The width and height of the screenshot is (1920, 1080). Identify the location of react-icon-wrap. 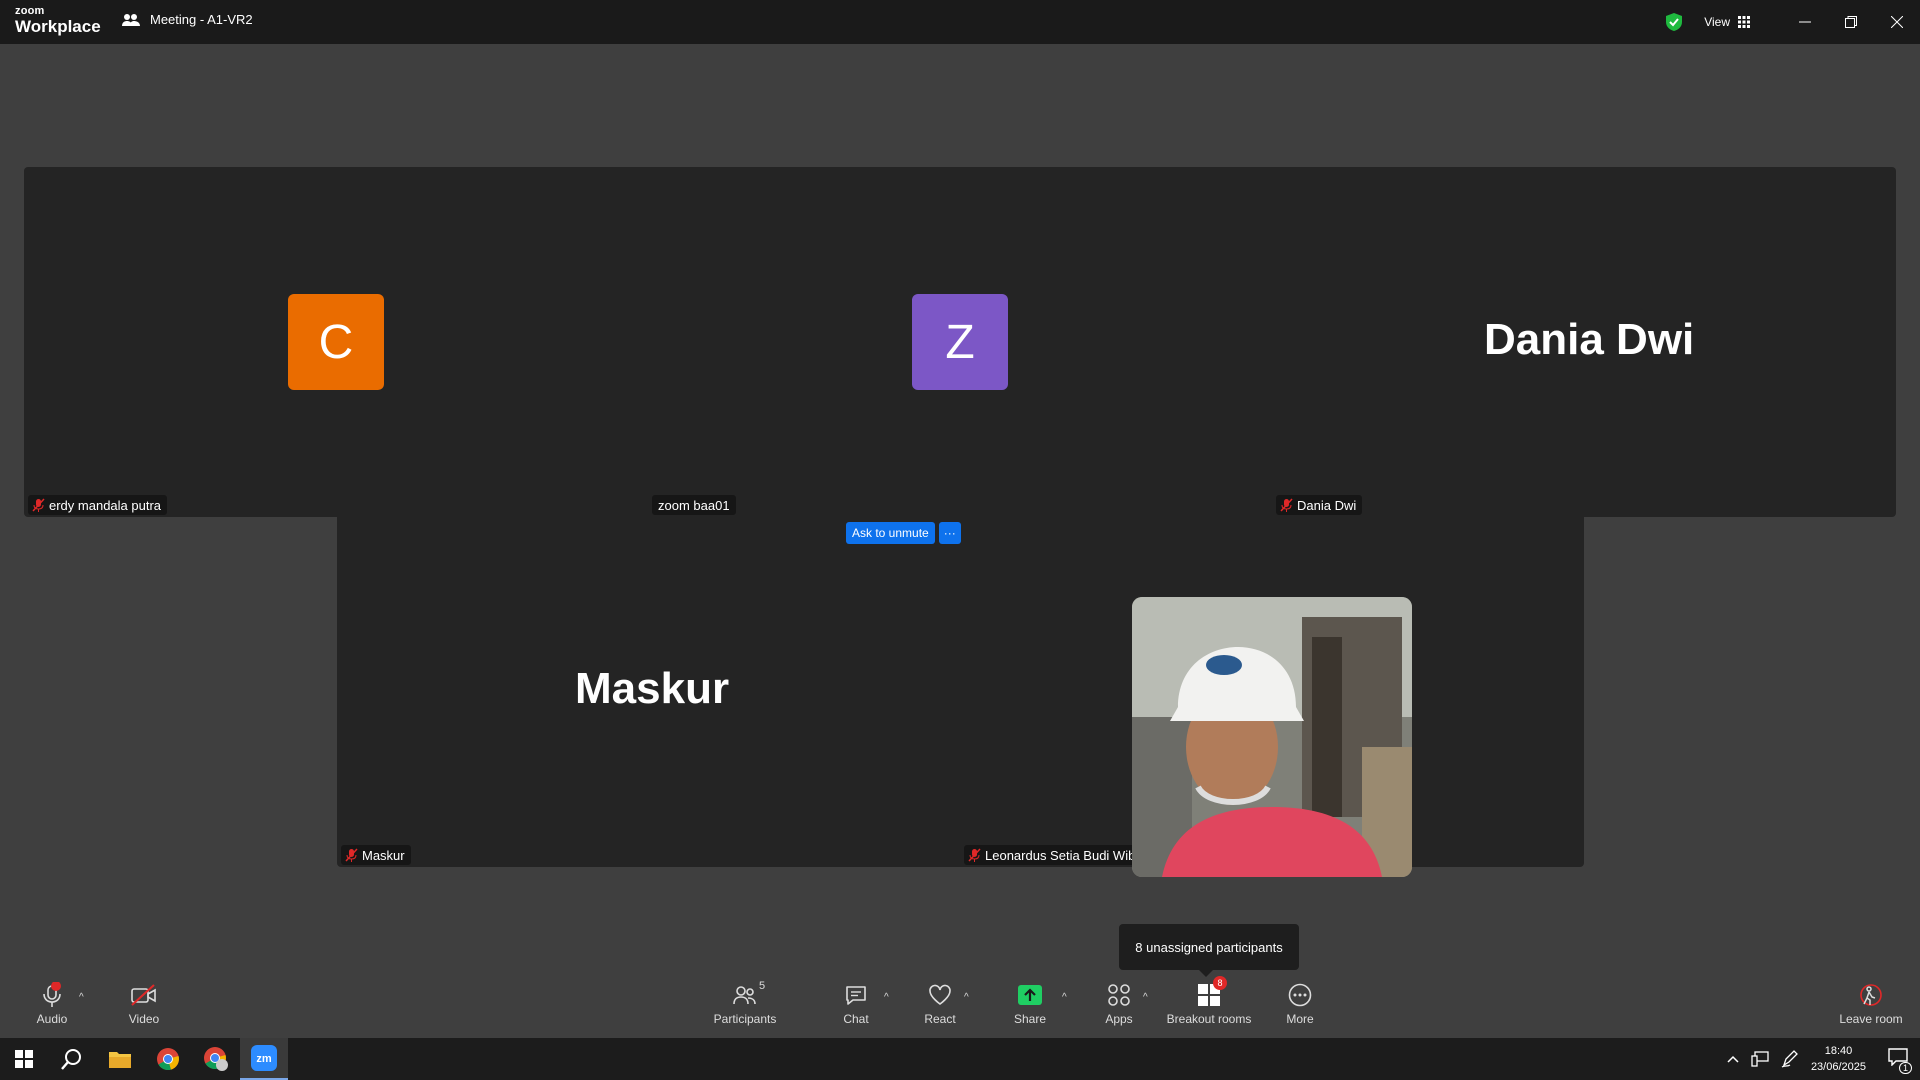
(940, 995).